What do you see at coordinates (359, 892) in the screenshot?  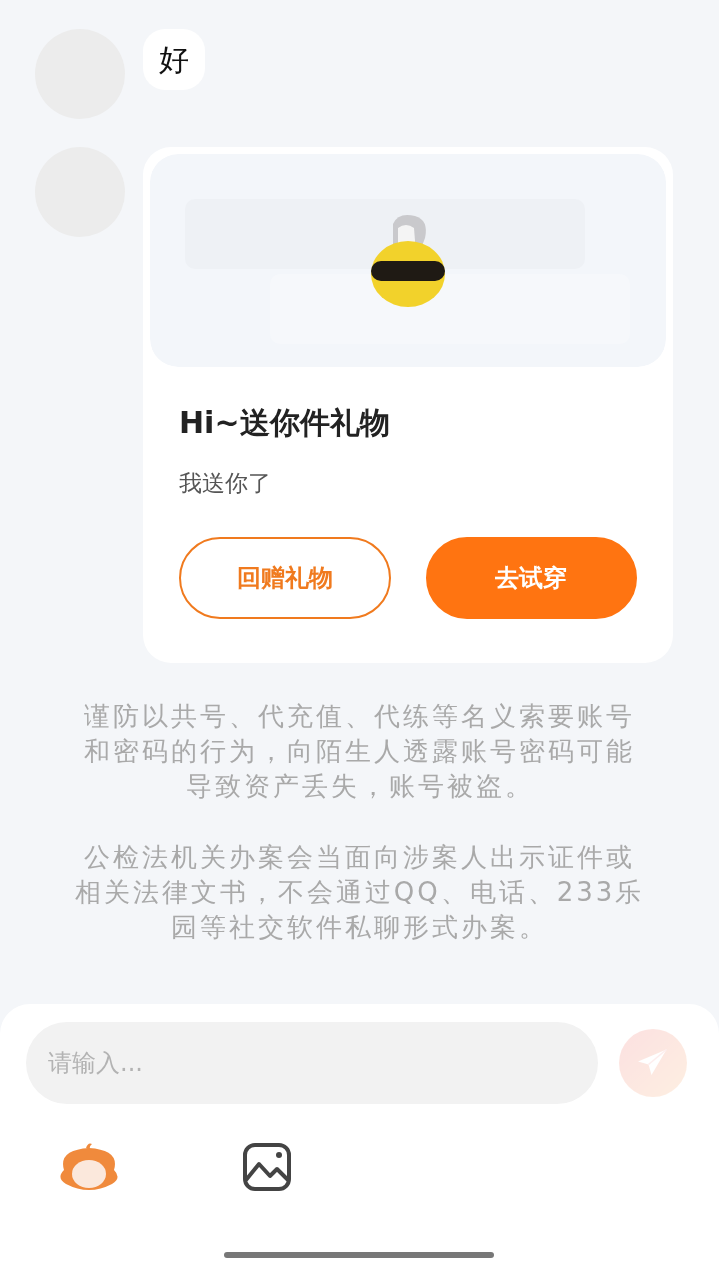 I see `safety-notice: 公检法机关办案会当面向涉案人出示证件或相关法律文书，不会通过QQ、电话、233乐园等社交软件私聊形式办案。` at bounding box center [359, 892].